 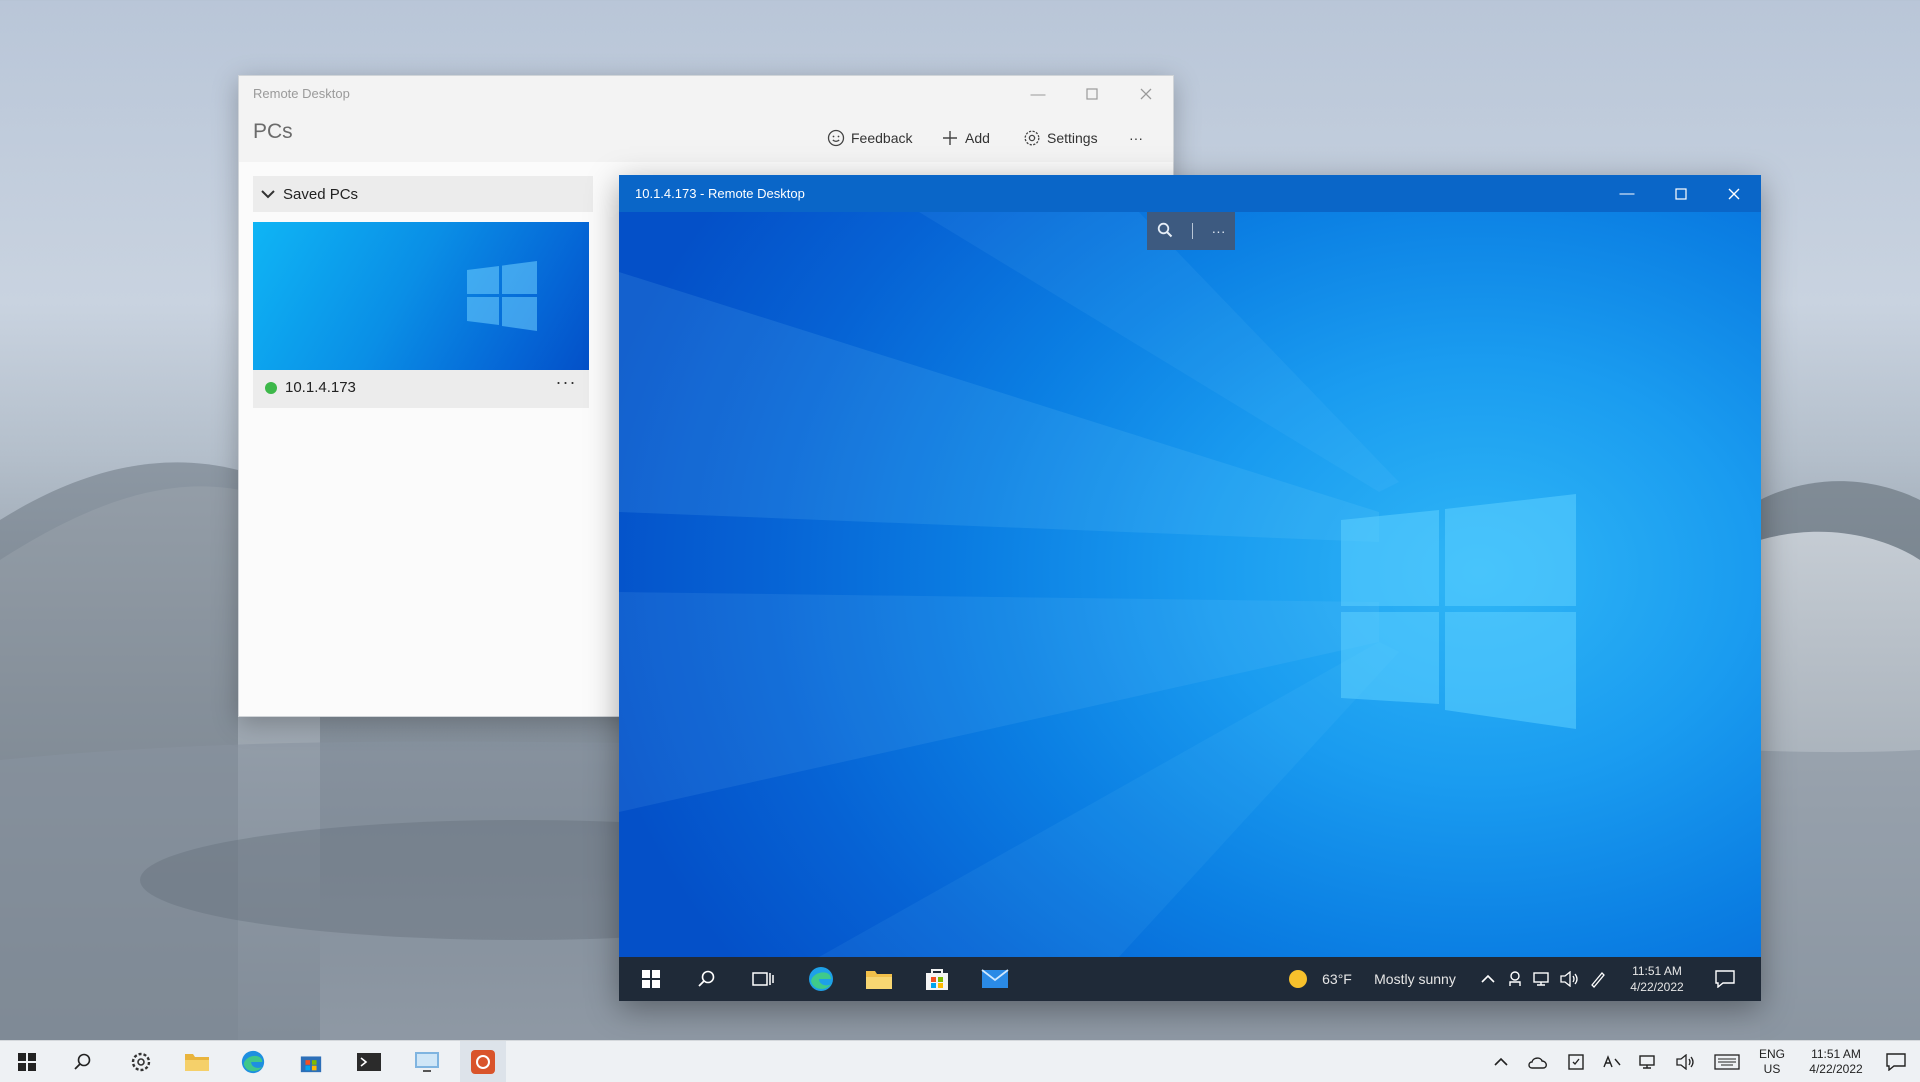 What do you see at coordinates (423, 194) in the screenshot?
I see `saved-pcs-group-header: Saved PCs` at bounding box center [423, 194].